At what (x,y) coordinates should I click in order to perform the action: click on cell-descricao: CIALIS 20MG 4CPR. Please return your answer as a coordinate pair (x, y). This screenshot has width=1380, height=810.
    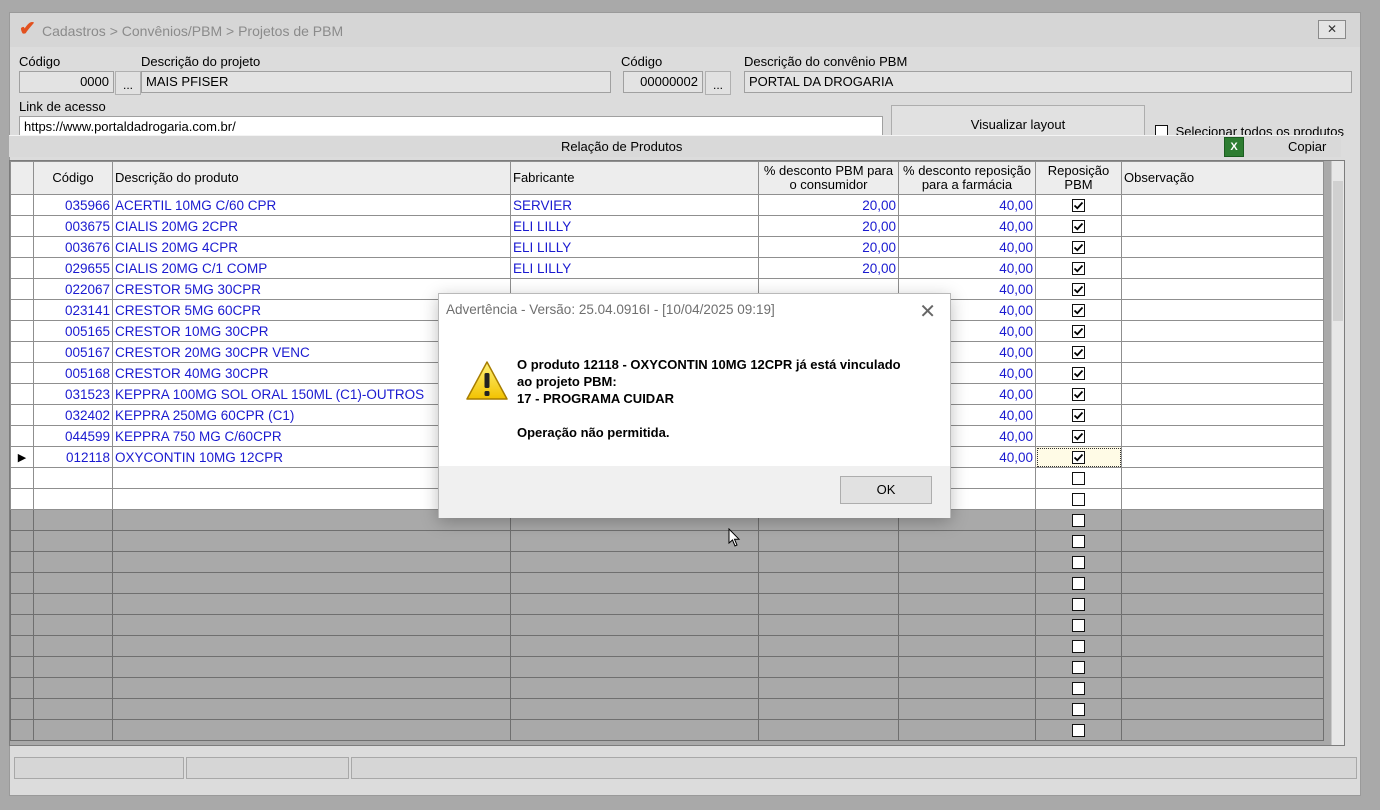
    Looking at the image, I should click on (311, 247).